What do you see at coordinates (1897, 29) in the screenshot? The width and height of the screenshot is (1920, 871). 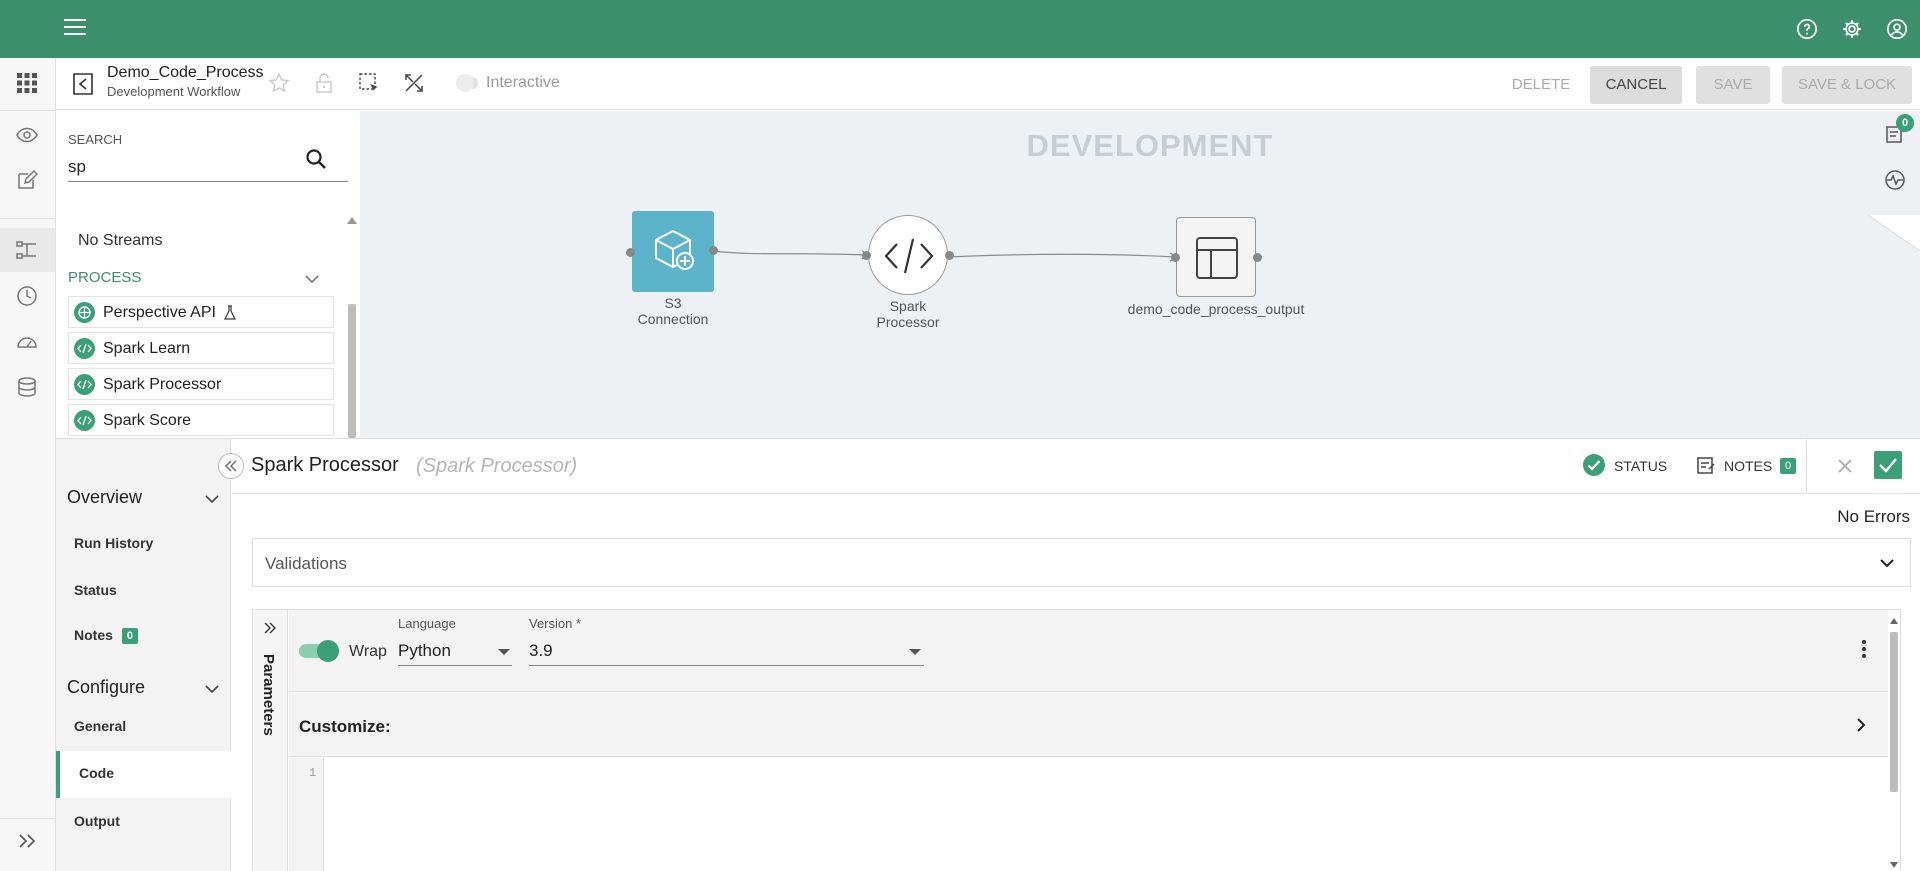 I see `account-icon` at bounding box center [1897, 29].